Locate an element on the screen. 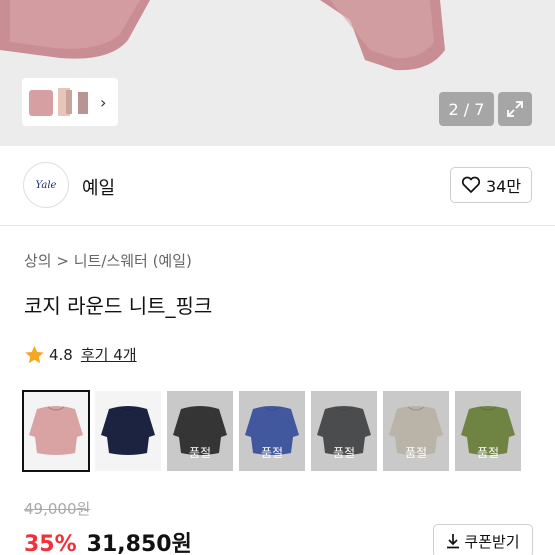  rating-value: 4.8 is located at coordinates (61, 354).